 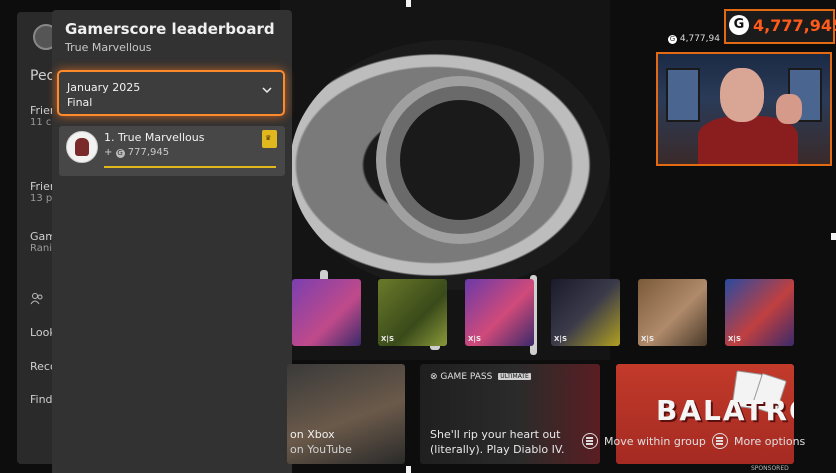 I want to click on view-button-icon, so click(x=590, y=441).